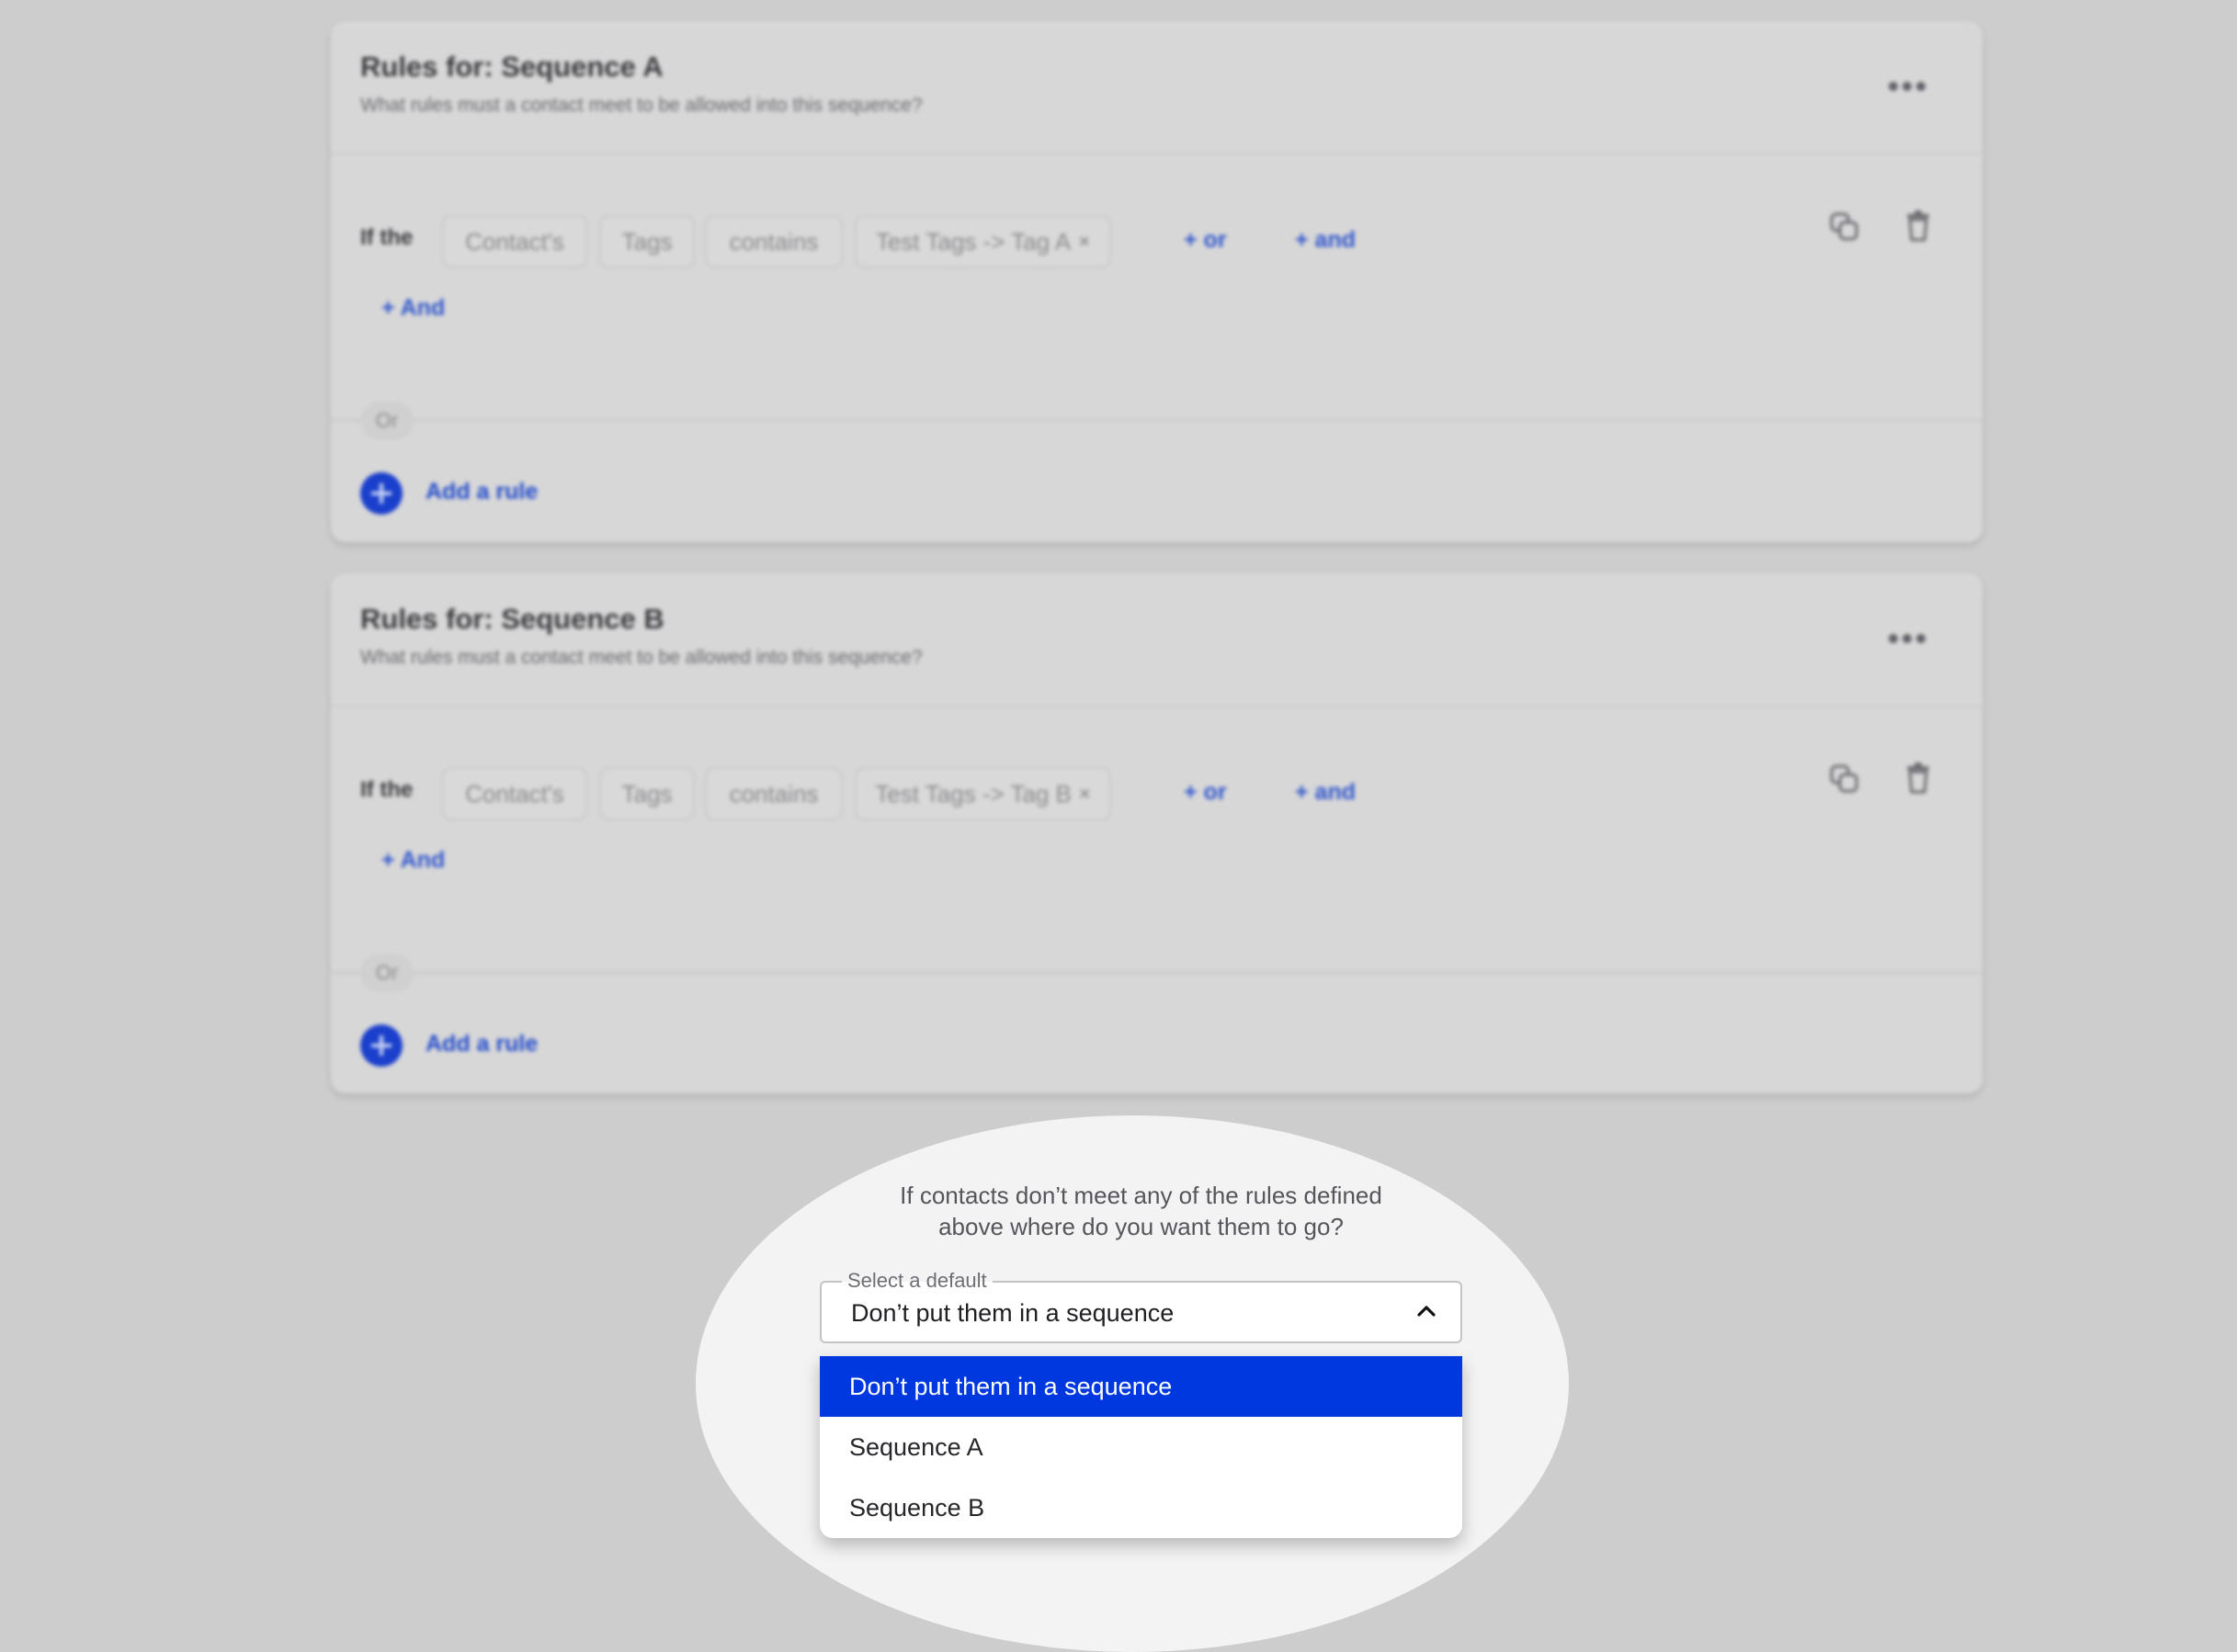  Describe the element at coordinates (1011, 1386) in the screenshot. I see `option-label: Don’t put them in a sequence` at that location.